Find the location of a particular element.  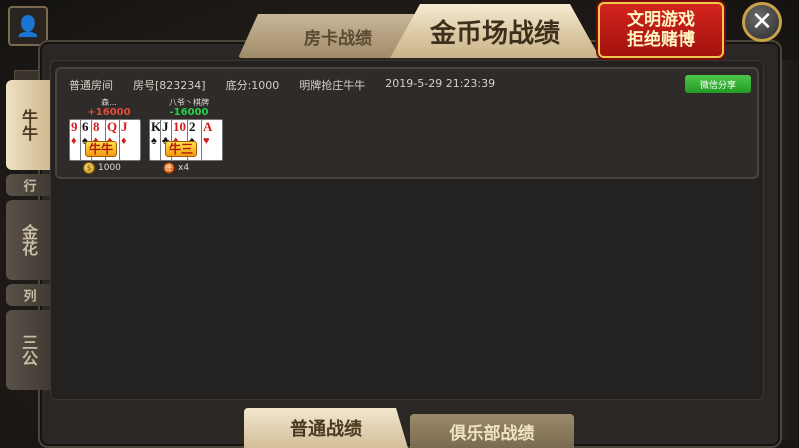

side-tab-divider-2: 列 is located at coordinates (28, 295).